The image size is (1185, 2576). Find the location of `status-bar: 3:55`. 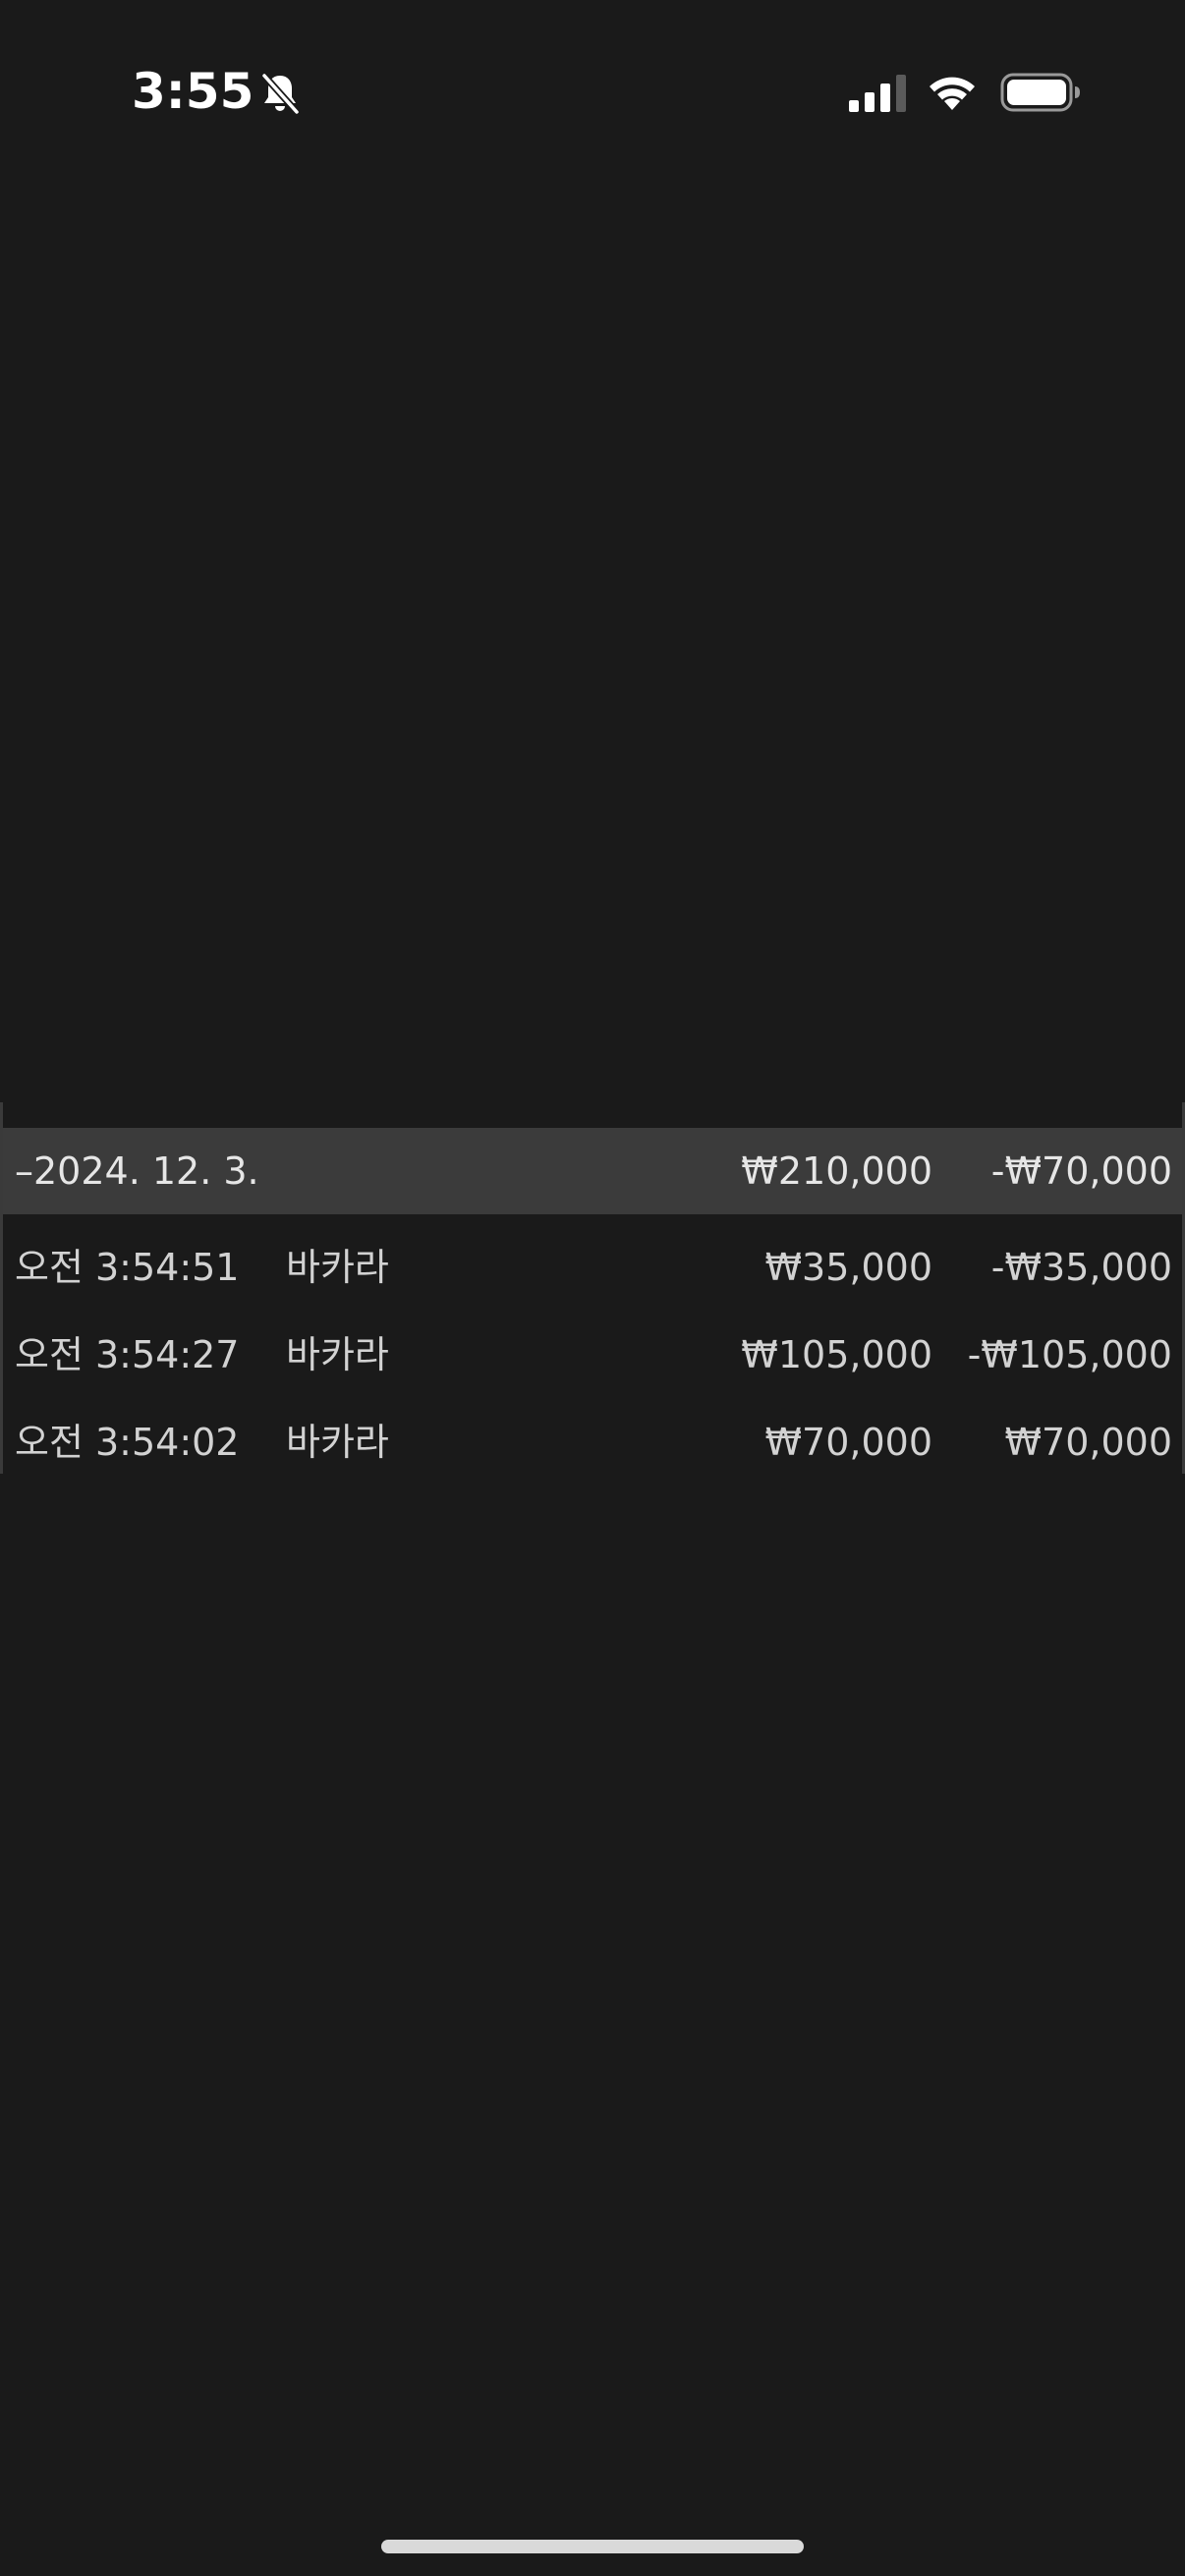

status-bar: 3:55 is located at coordinates (592, 93).